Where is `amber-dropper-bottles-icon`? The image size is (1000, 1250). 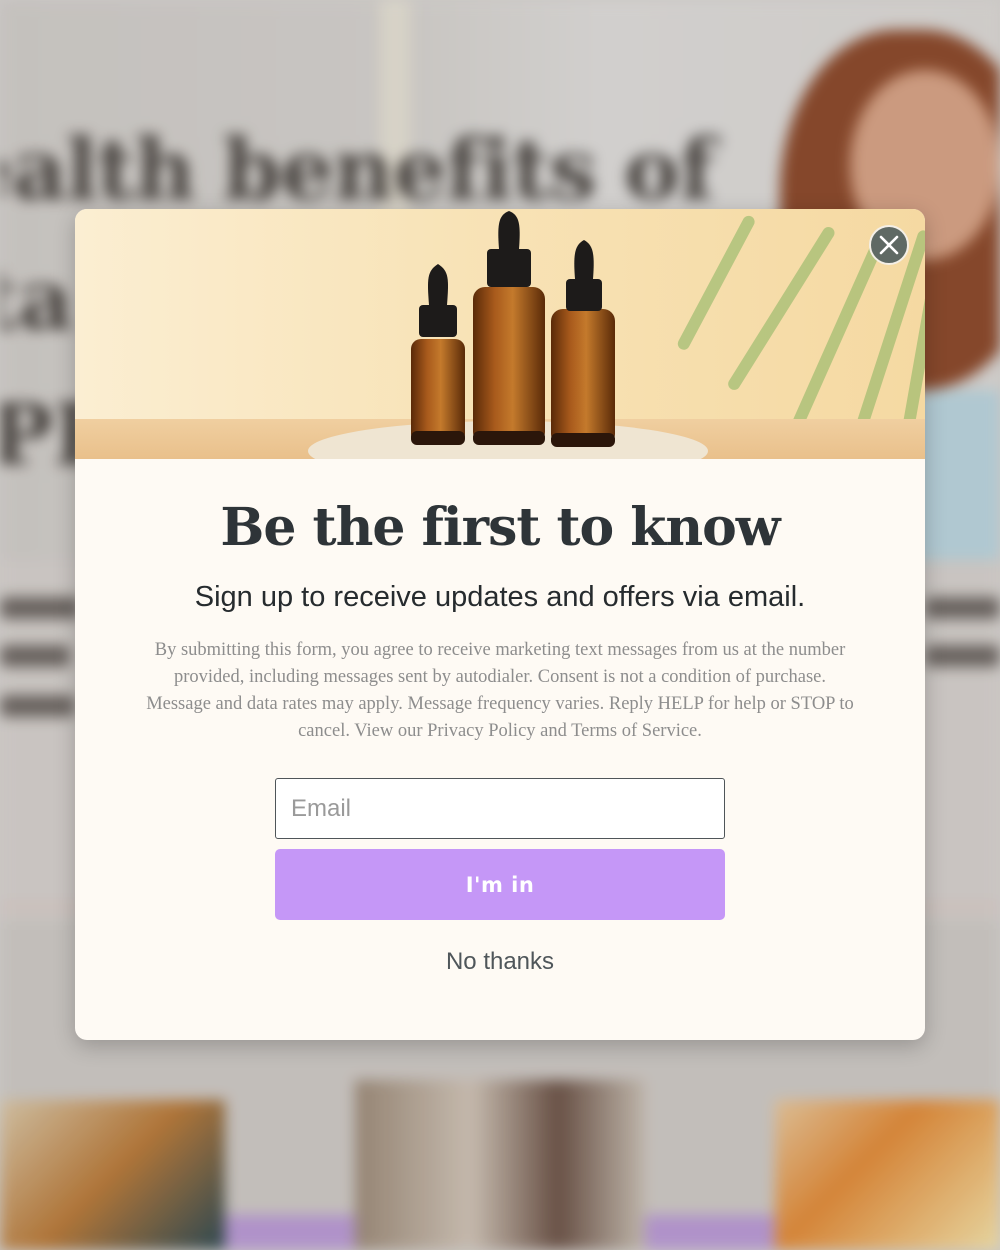
amber-dropper-bottles-icon is located at coordinates (513, 329).